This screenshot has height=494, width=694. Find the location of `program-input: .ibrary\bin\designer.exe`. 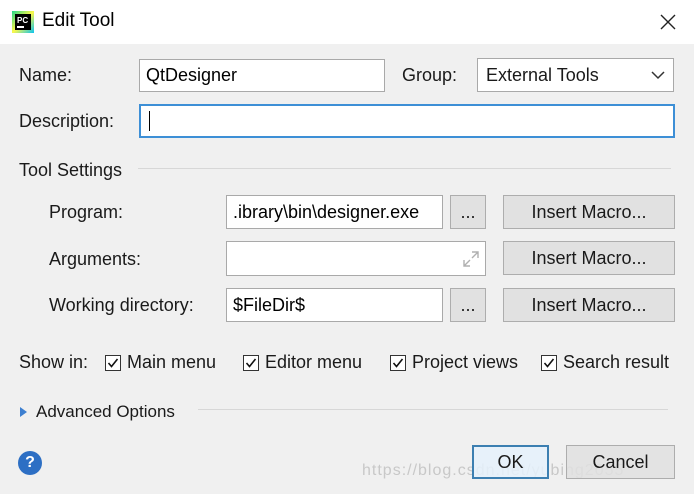

program-input: .ibrary\bin\designer.exe is located at coordinates (334, 212).